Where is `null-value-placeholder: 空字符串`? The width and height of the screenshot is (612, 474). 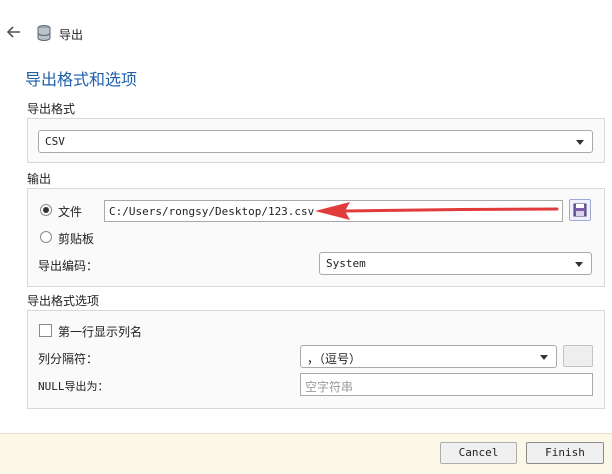
null-value-placeholder: 空字符串 is located at coordinates (329, 387).